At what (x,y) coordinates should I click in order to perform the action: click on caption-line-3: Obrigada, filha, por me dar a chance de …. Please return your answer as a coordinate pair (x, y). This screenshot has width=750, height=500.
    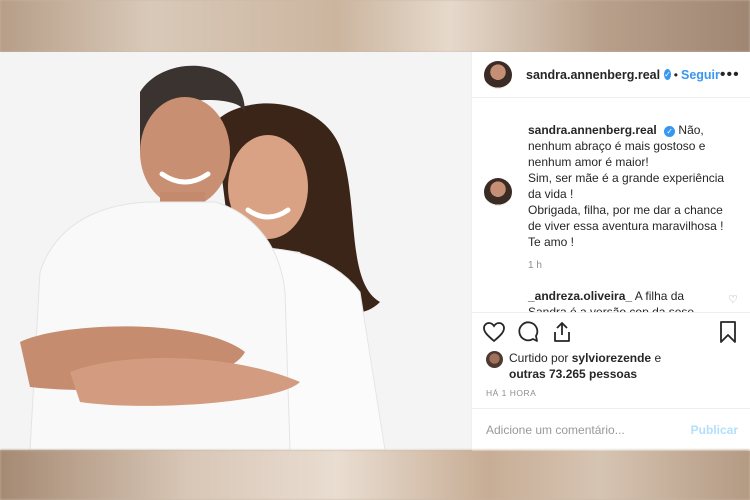
    Looking at the image, I should click on (626, 218).